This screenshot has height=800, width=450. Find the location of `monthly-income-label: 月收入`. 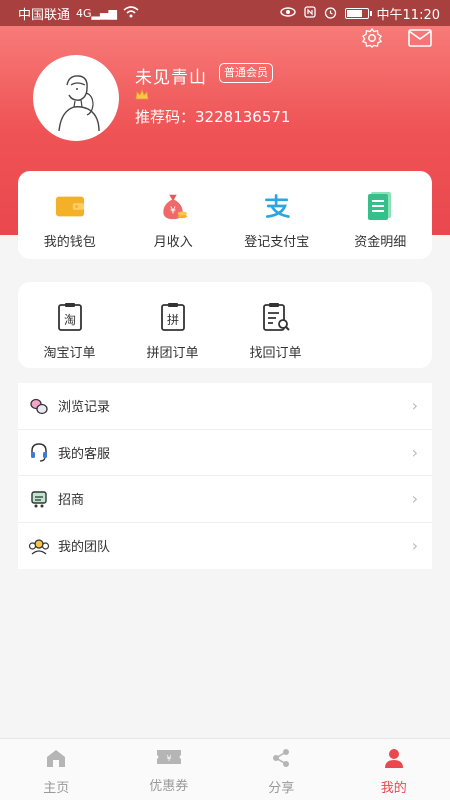

monthly-income-label: 月收入 is located at coordinates (173, 242).